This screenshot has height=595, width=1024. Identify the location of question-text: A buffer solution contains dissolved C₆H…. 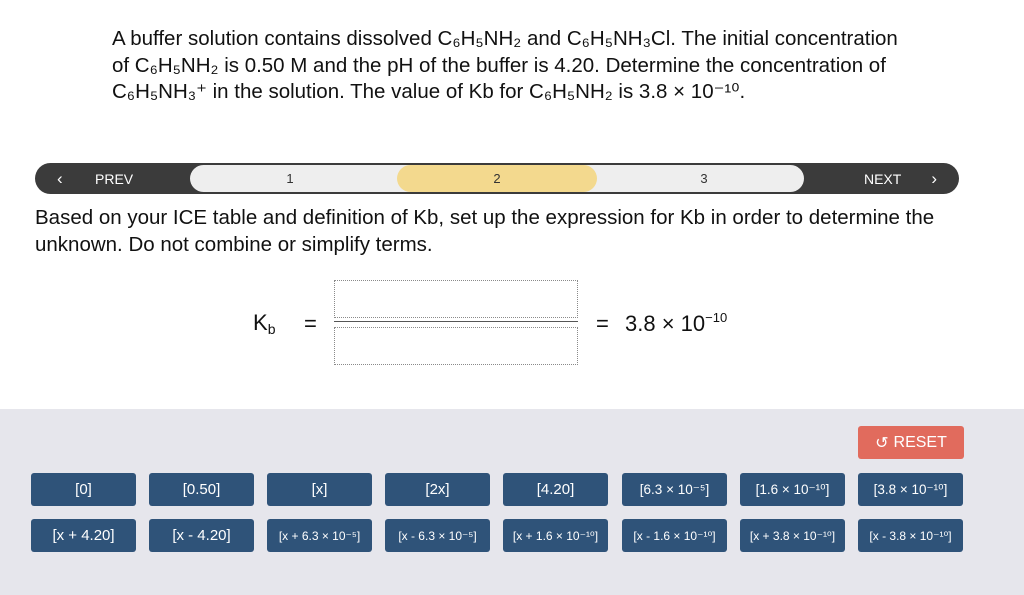
(505, 65).